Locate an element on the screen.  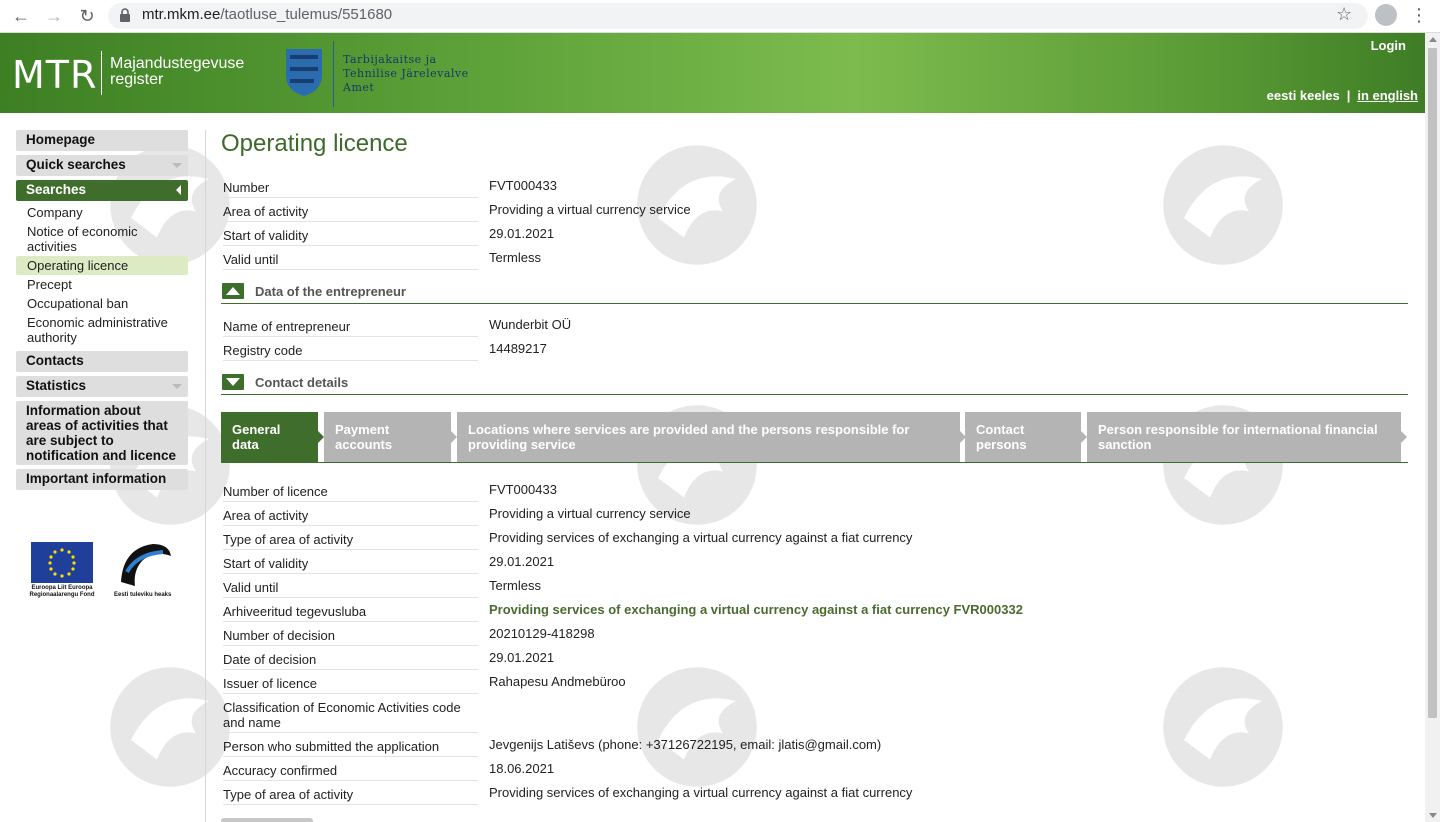
collapse-up-icon is located at coordinates (233, 291).